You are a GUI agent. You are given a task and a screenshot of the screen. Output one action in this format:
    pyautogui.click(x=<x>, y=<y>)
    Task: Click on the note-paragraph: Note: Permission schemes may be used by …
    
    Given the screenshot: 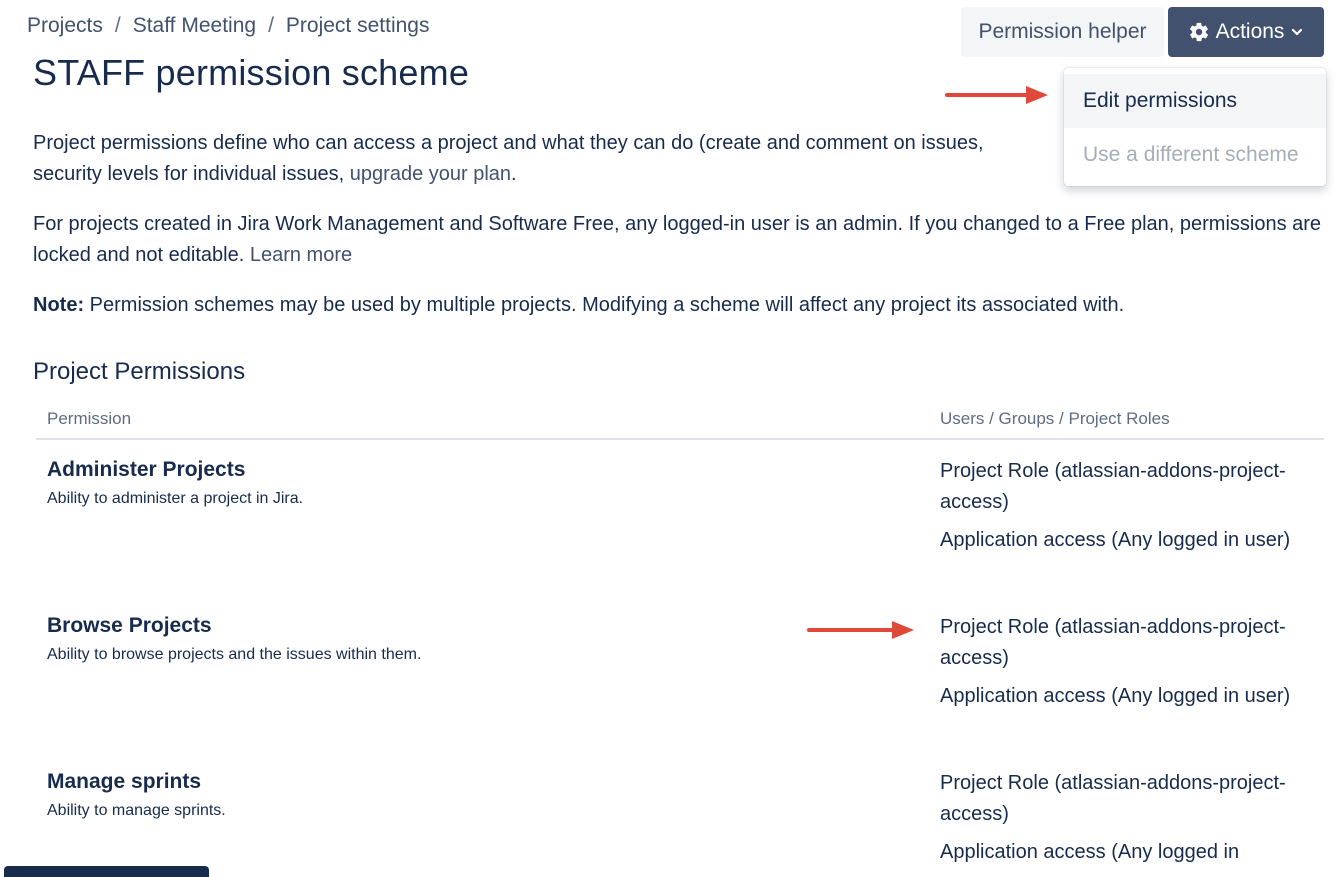 What is the action you would take?
    pyautogui.click(x=678, y=305)
    